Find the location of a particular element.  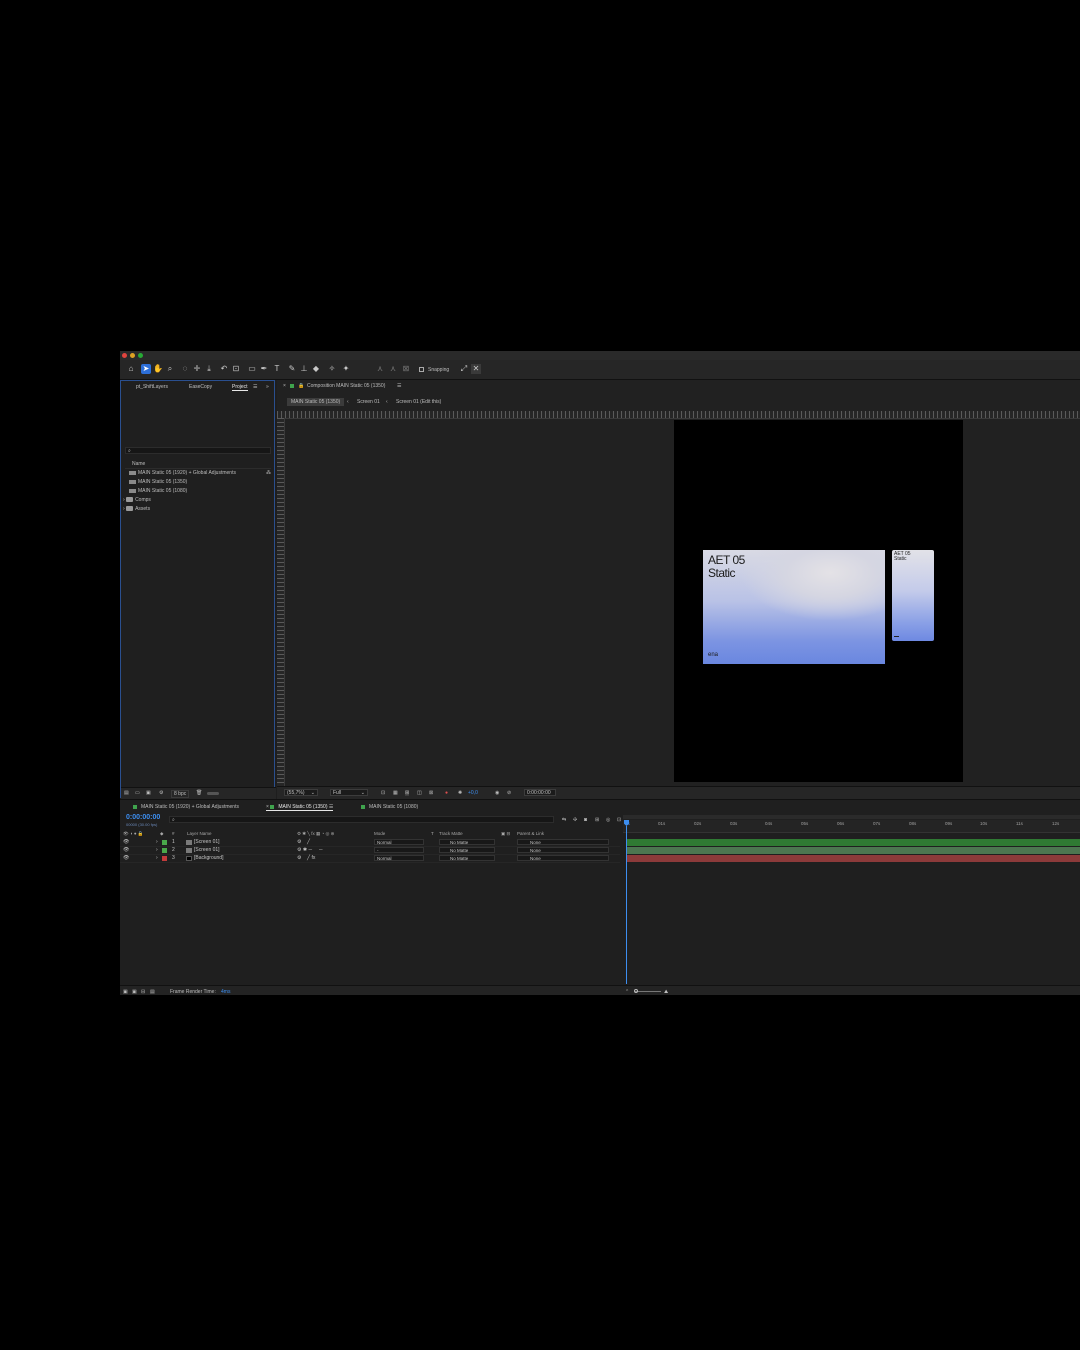

transfer-controls-toggle-icon: ▣ is located at coordinates (134, 992).